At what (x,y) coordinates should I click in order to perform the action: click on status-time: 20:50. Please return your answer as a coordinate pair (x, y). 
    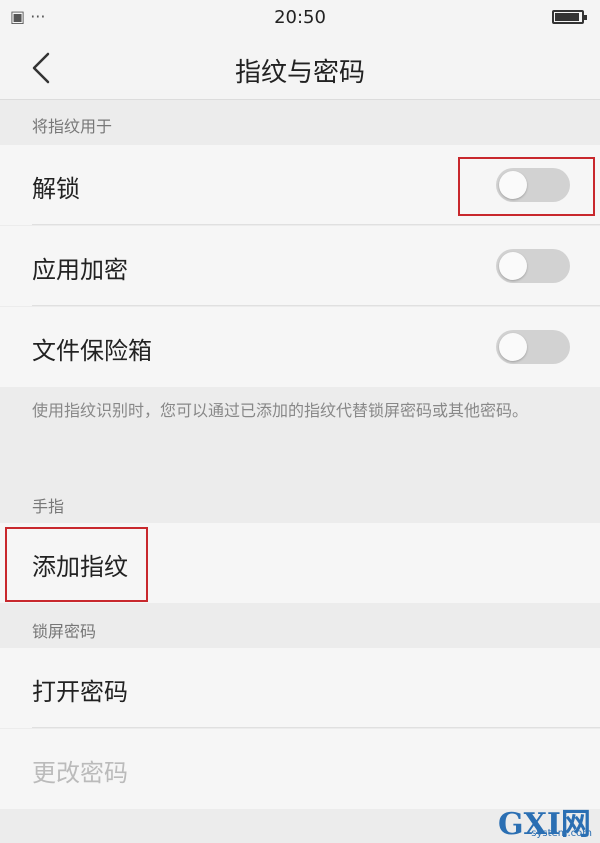
    Looking at the image, I should click on (300, 17).